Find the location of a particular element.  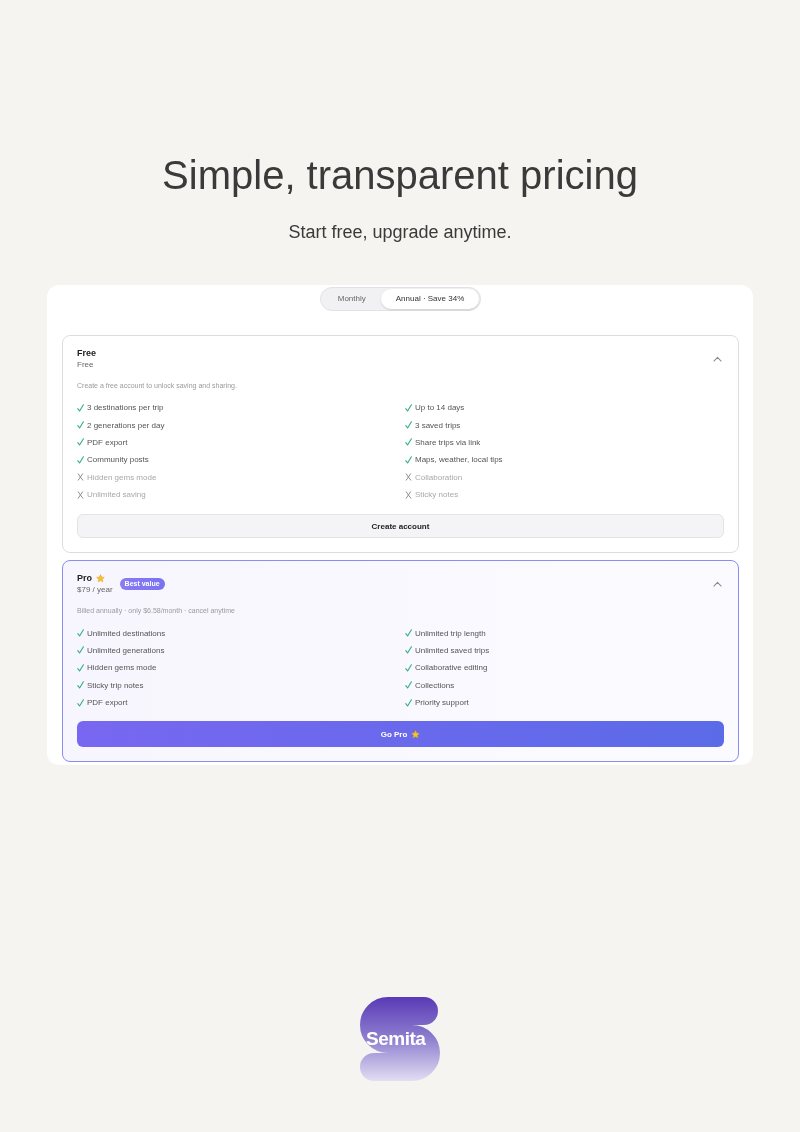

billing-tab: Annual · Save 34% is located at coordinates (430, 299).